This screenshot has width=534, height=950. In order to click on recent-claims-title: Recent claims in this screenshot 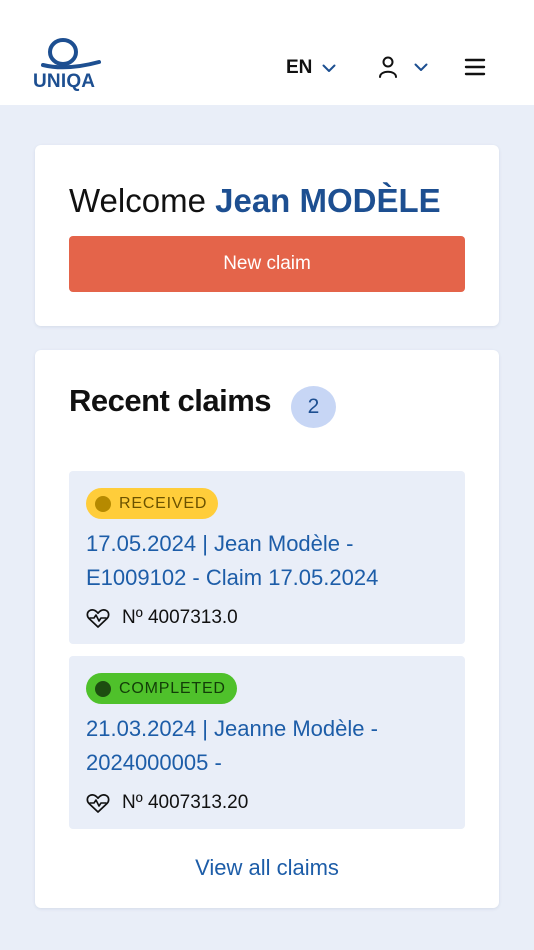, I will do `click(170, 400)`.